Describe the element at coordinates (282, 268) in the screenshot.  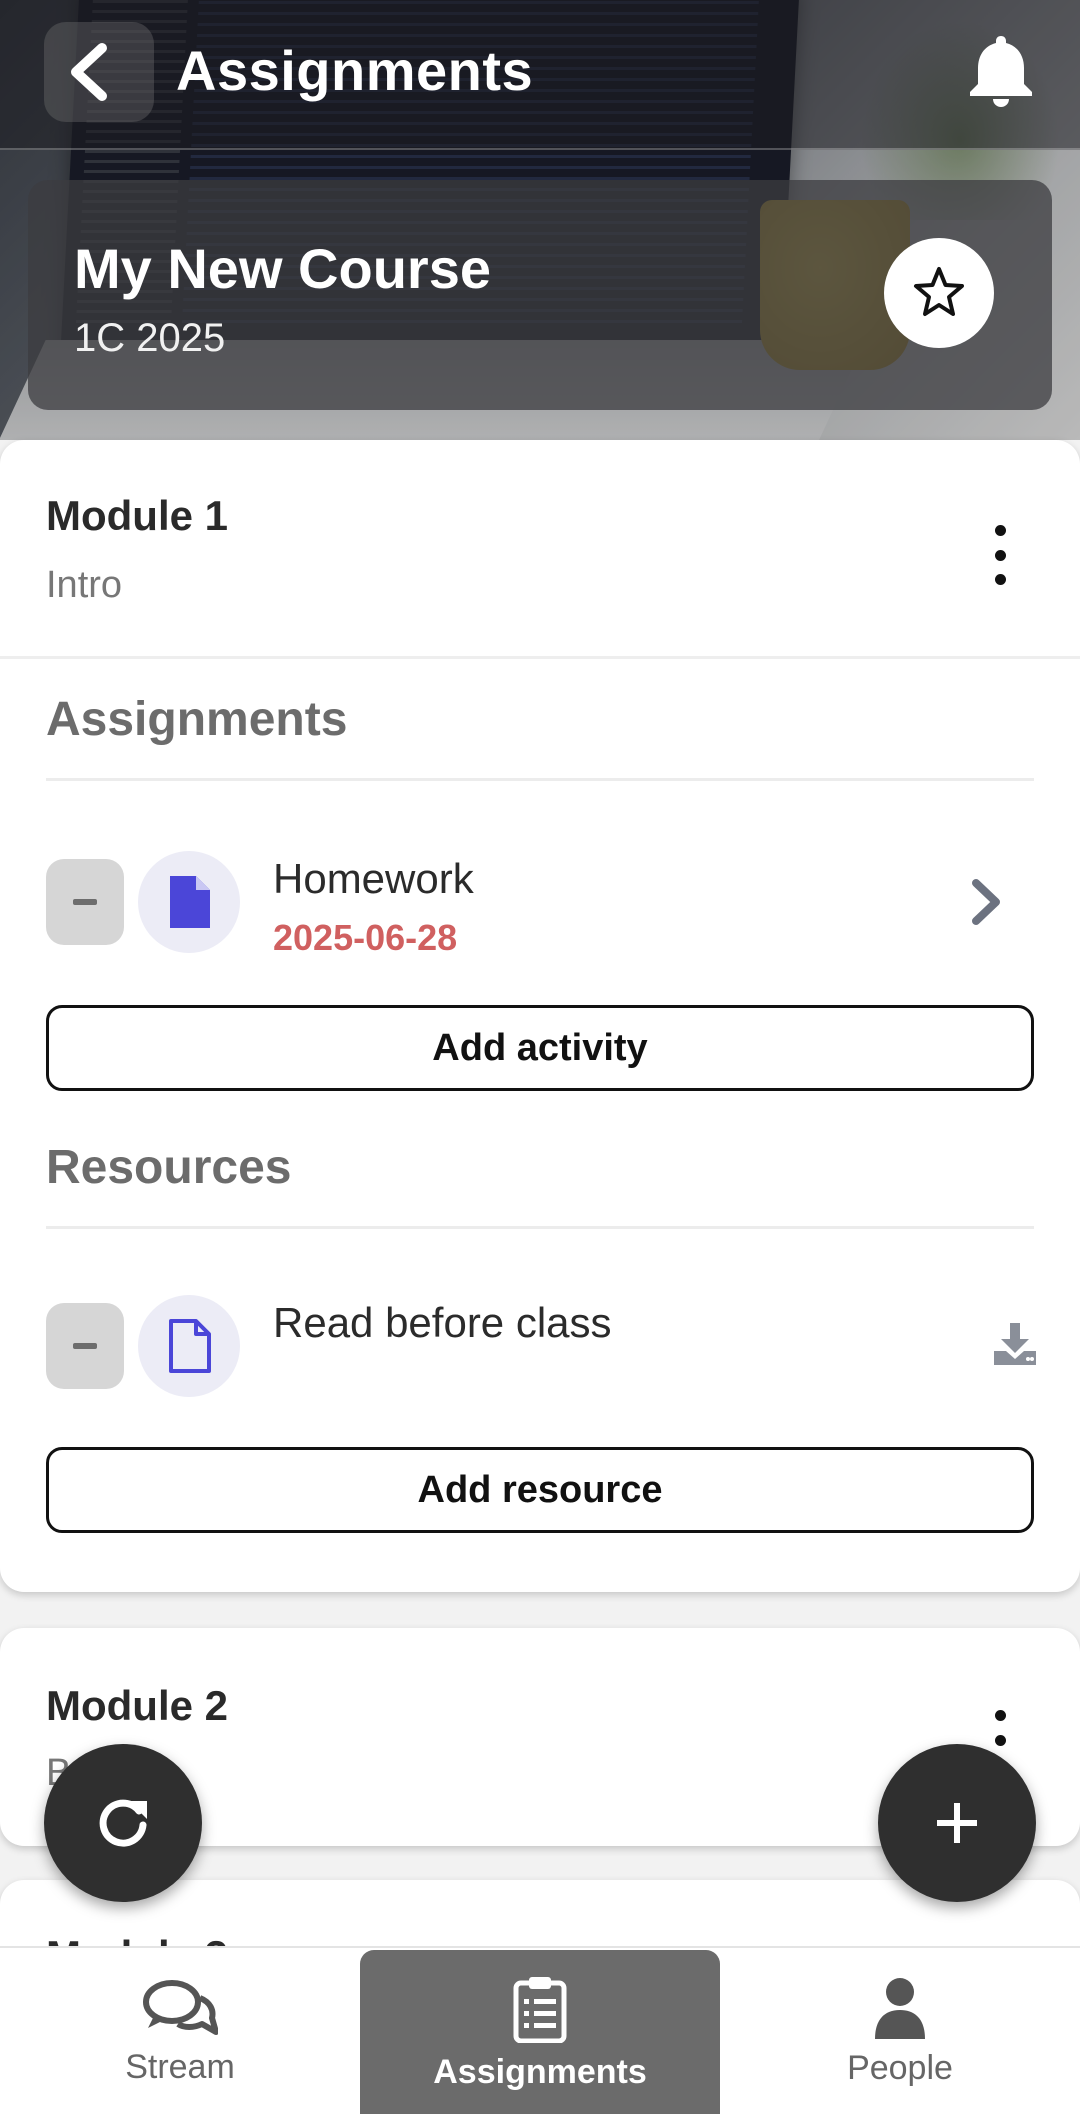
I see `course-name: My New Course` at that location.